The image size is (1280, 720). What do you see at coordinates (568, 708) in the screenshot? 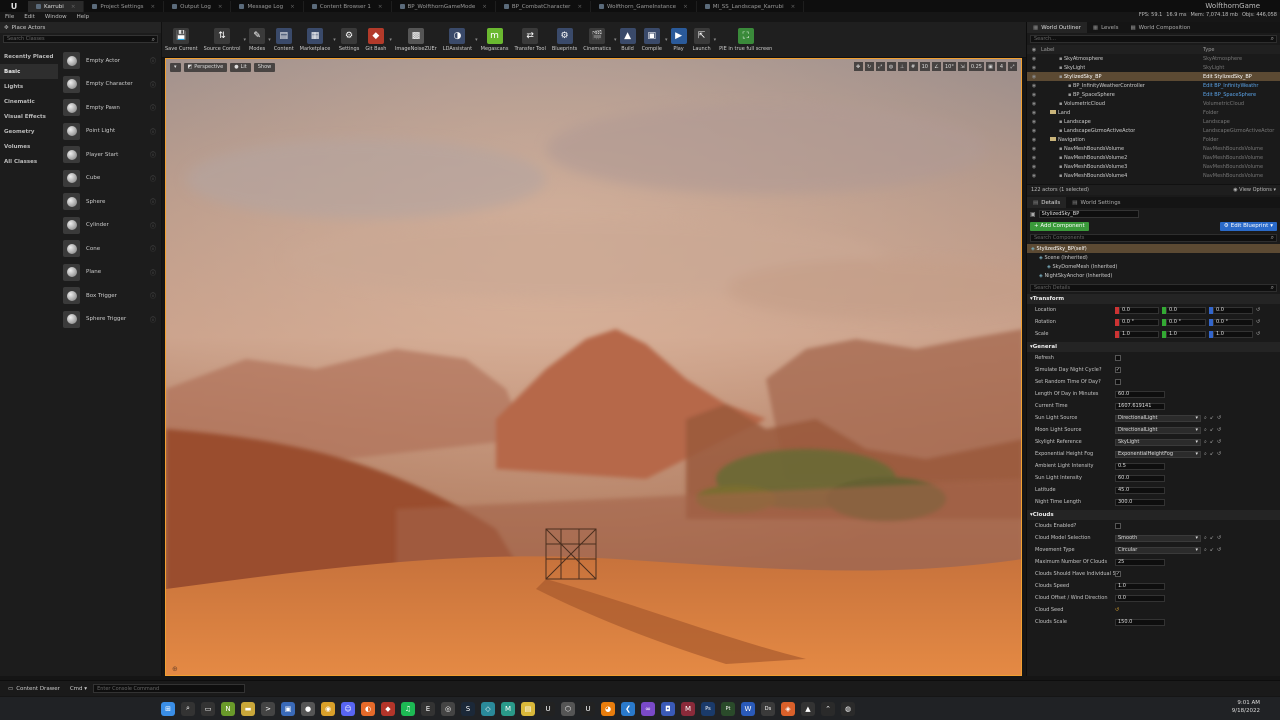
I see `app-icon-gray: ⬡` at bounding box center [568, 708].